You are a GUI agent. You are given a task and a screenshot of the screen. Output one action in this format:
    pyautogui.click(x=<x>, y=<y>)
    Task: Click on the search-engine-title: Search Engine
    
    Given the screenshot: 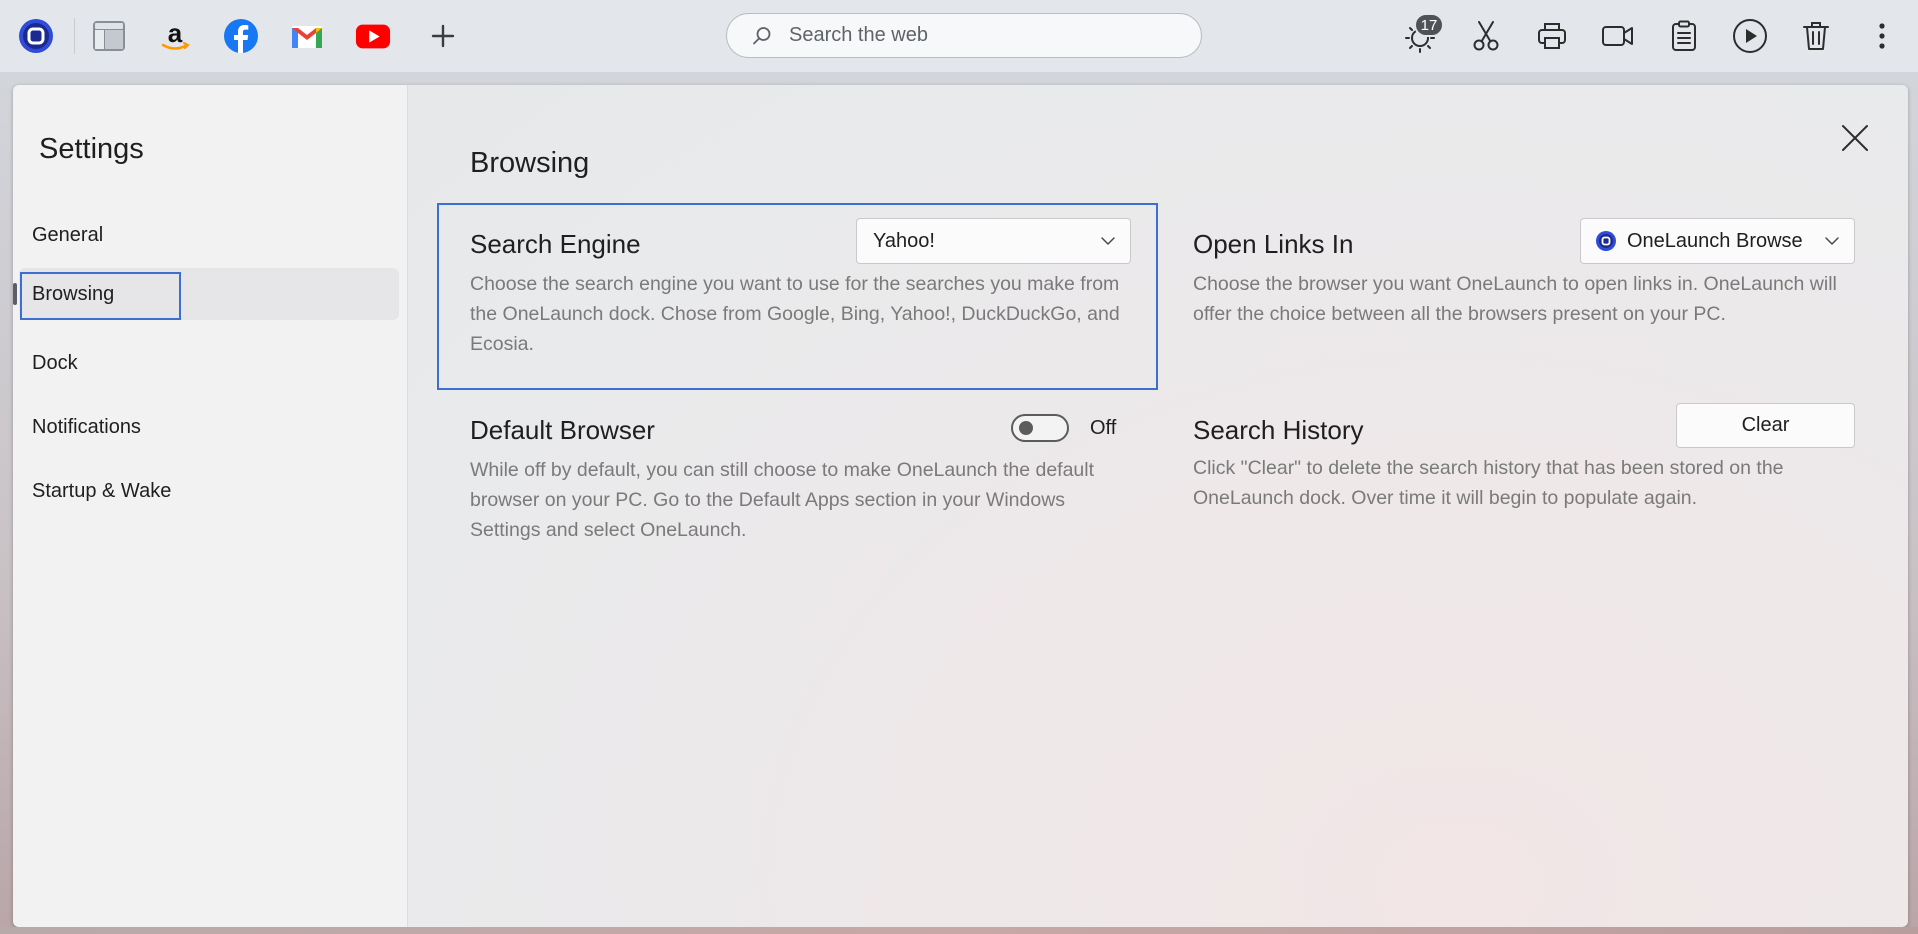 What is the action you would take?
    pyautogui.click(x=555, y=244)
    